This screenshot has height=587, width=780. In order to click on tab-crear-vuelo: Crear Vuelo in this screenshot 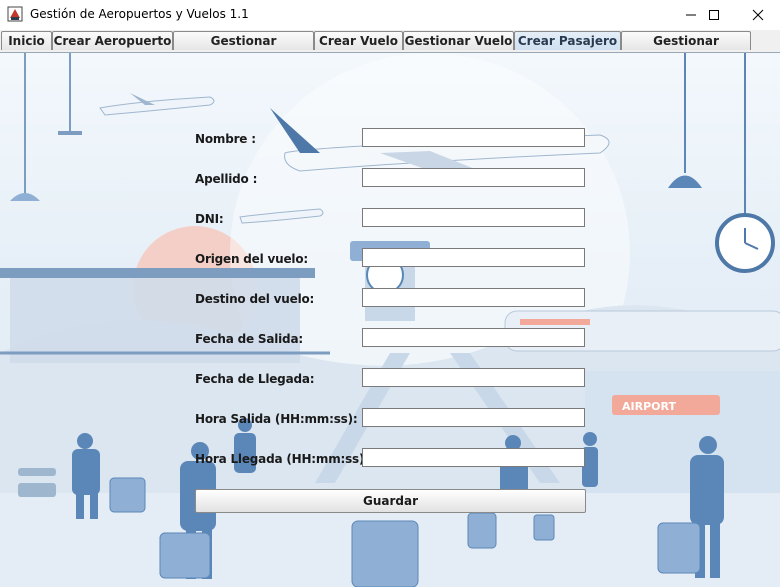, I will do `click(358, 40)`.